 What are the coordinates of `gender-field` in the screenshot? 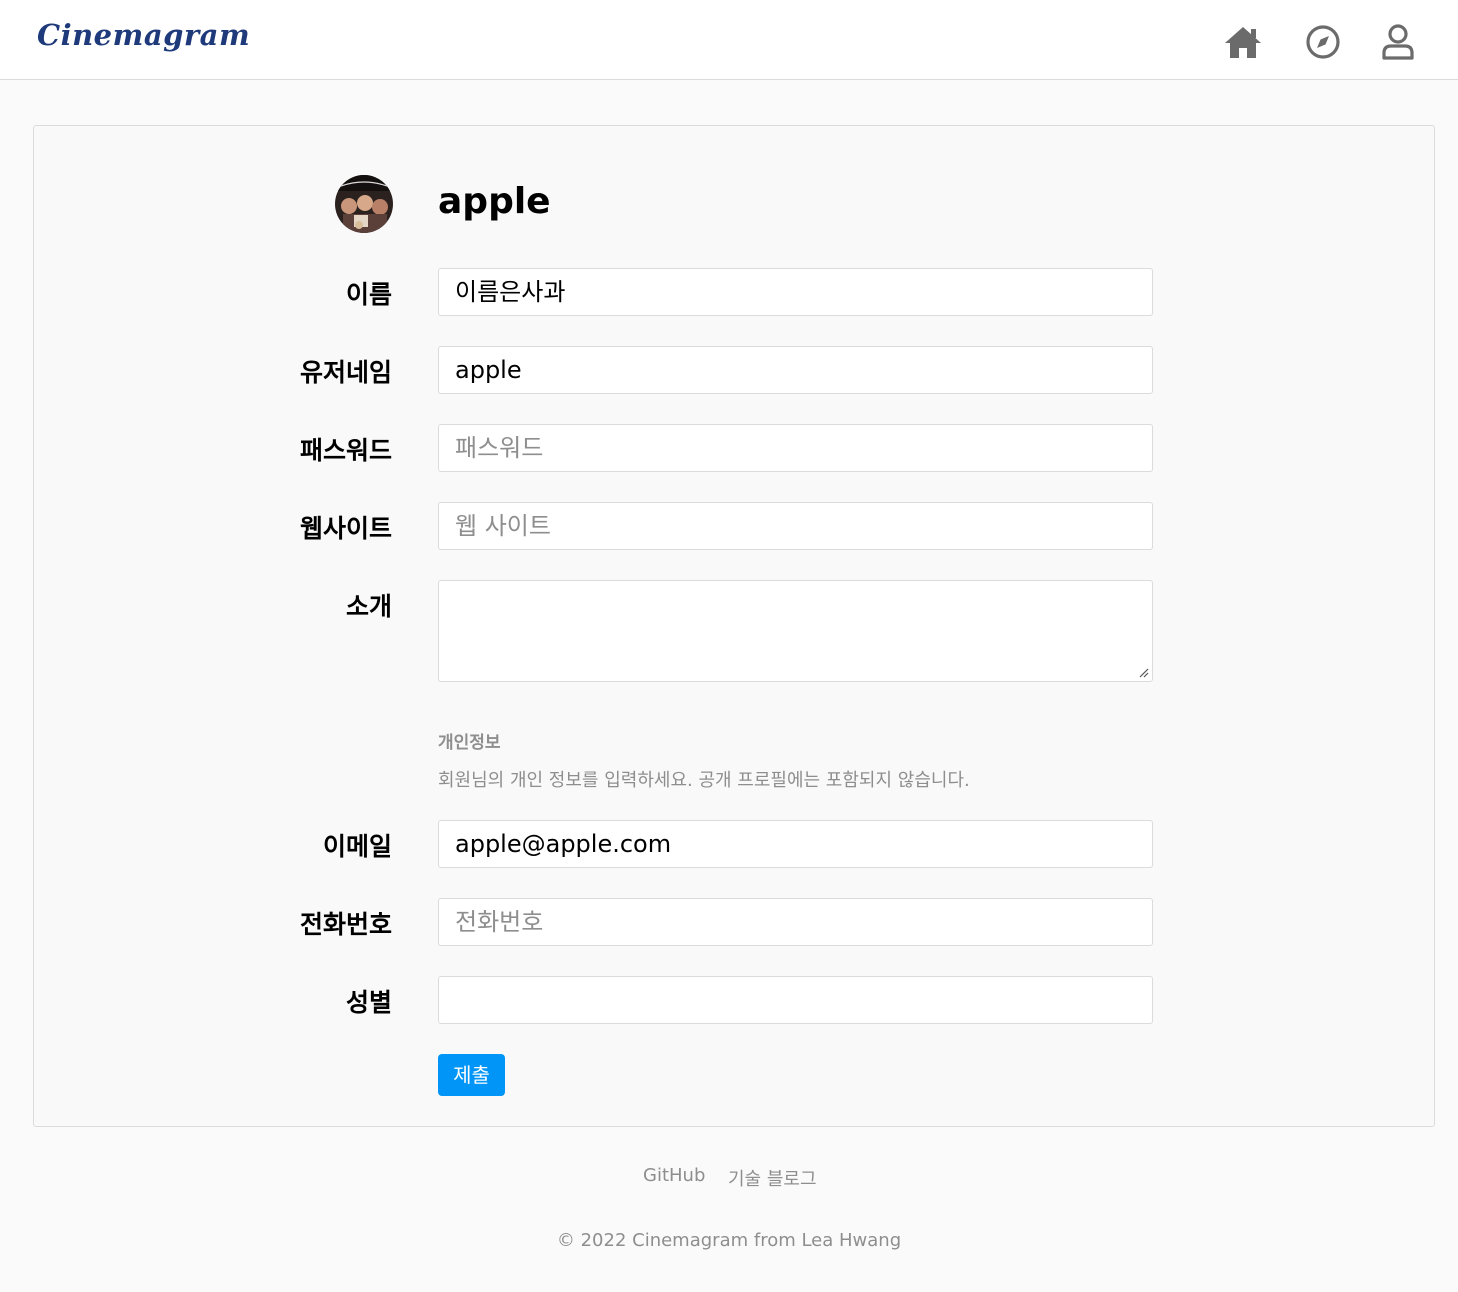 It's located at (795, 1000).